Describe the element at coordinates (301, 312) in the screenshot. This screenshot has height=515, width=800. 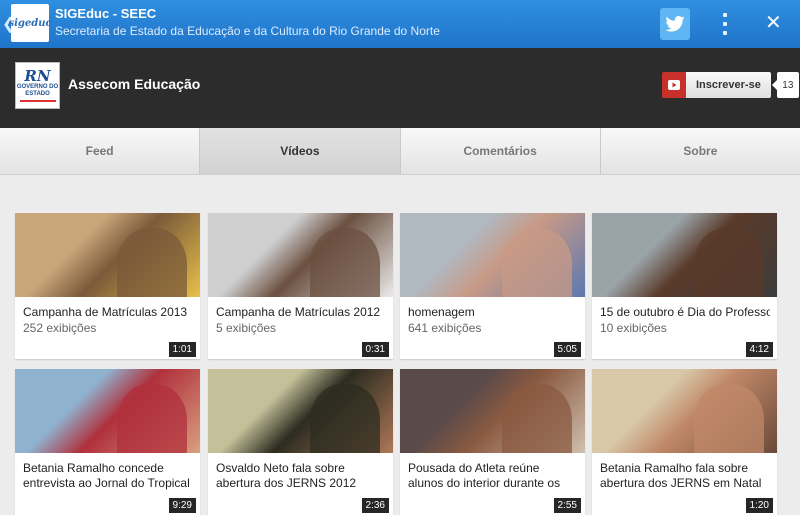
I see `video-title: Campanha de Matrículas 2012` at that location.